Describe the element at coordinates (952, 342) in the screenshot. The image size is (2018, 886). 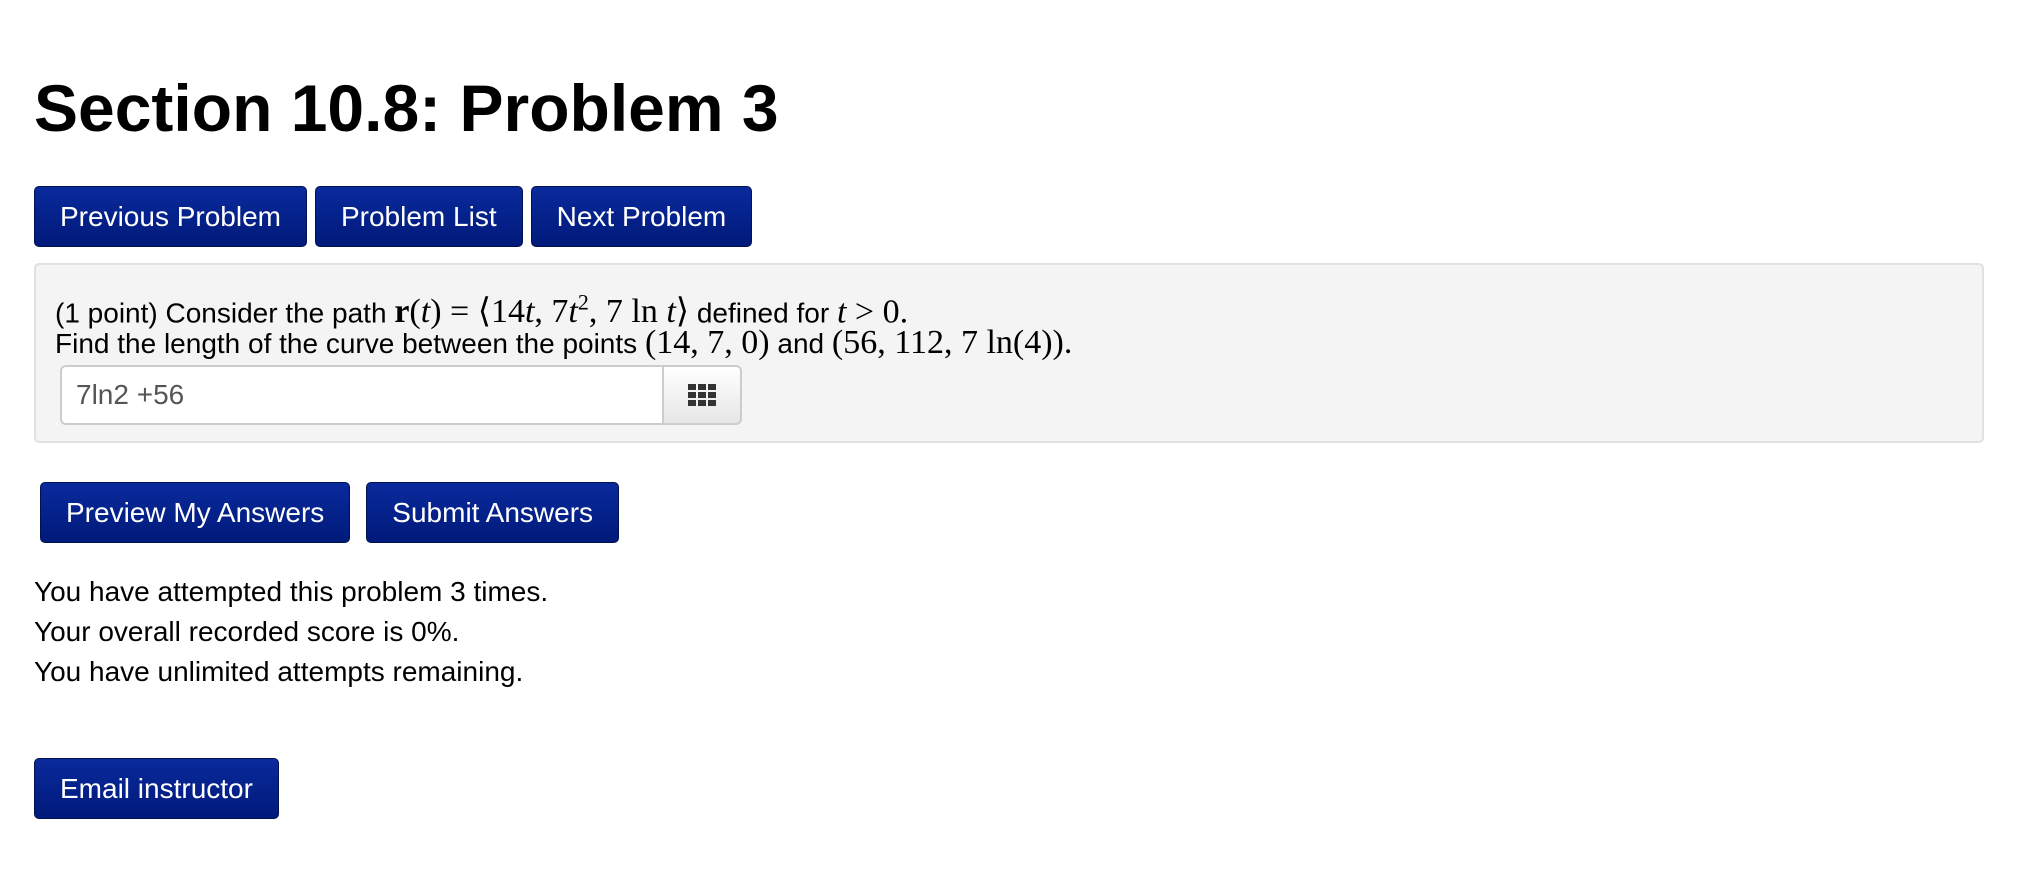
I see `end-point: (56, 112, 7 ln(4)).` at that location.